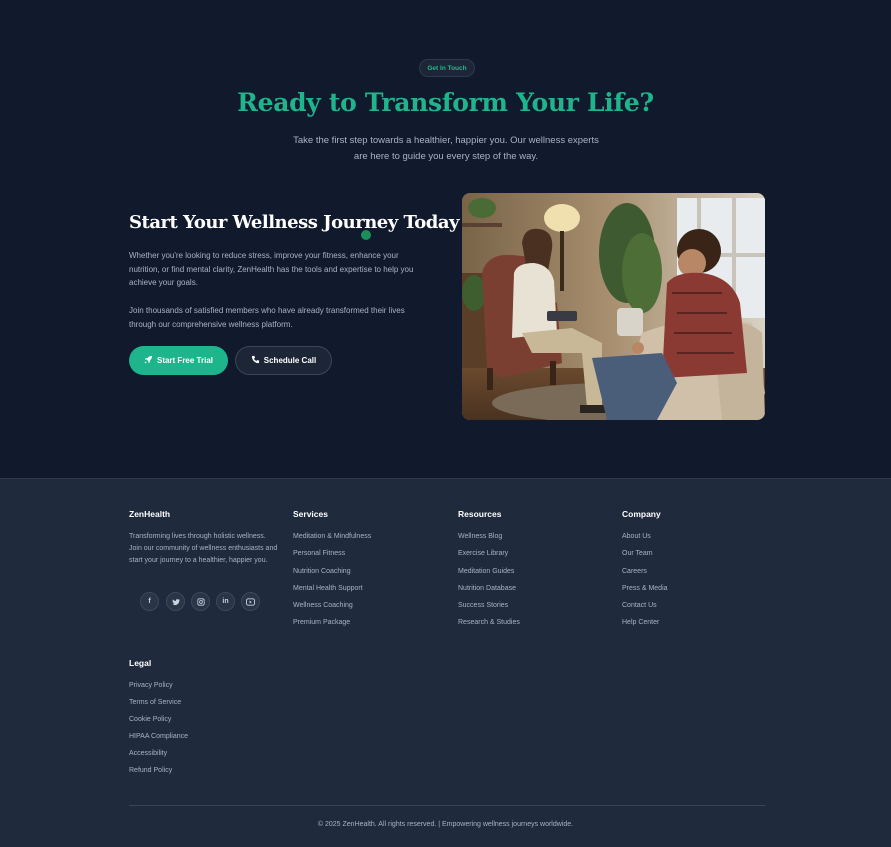 The image size is (891, 847). I want to click on footer-link-personal-fitness: Personal Fitness, so click(319, 553).